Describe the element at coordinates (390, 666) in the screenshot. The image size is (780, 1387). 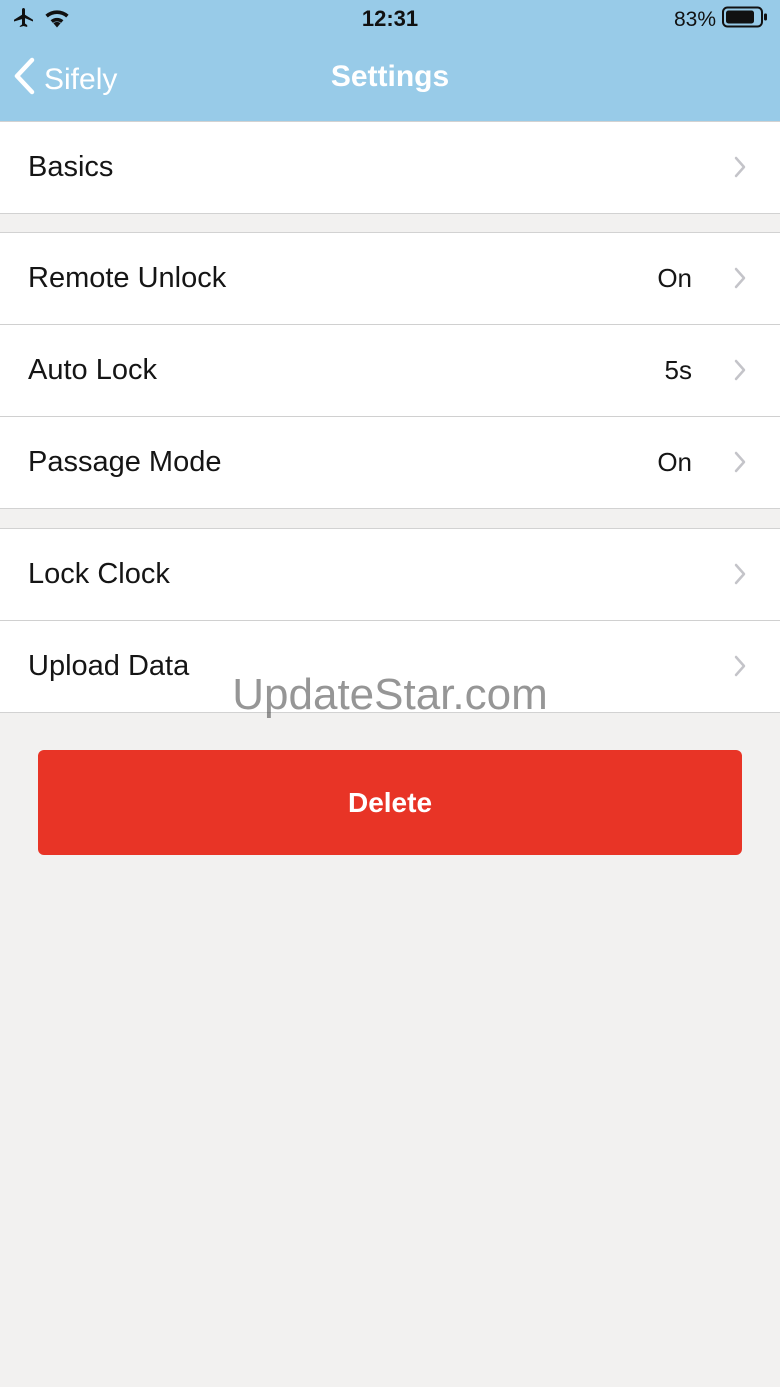
I see `settings-row-upload-data: Upload Data` at that location.